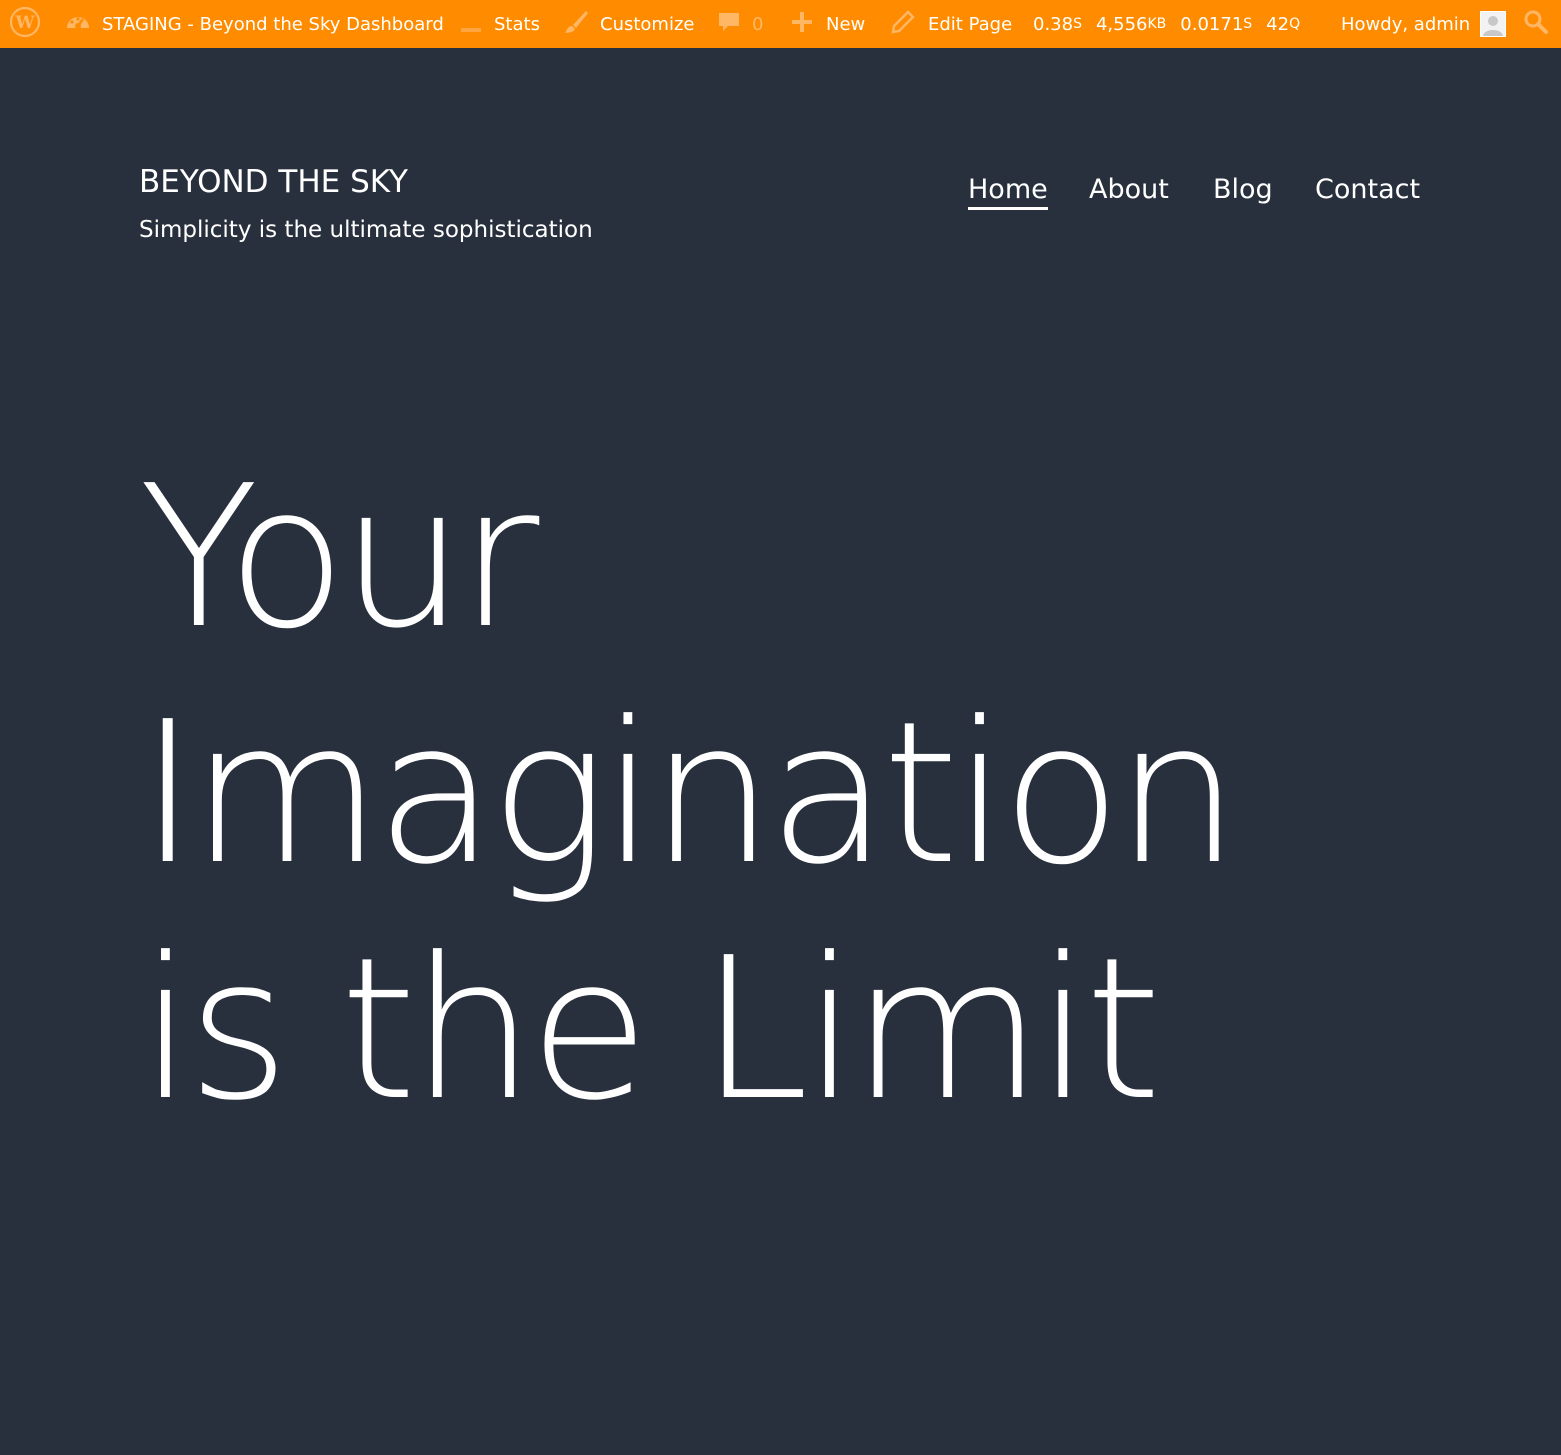 This screenshot has height=1455, width=1561. Describe the element at coordinates (1077, 24) in the screenshot. I see `qm-time-unit: S` at that location.